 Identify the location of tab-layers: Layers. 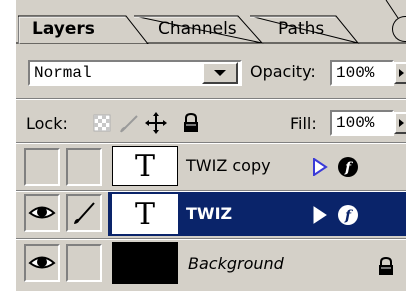
(84, 29).